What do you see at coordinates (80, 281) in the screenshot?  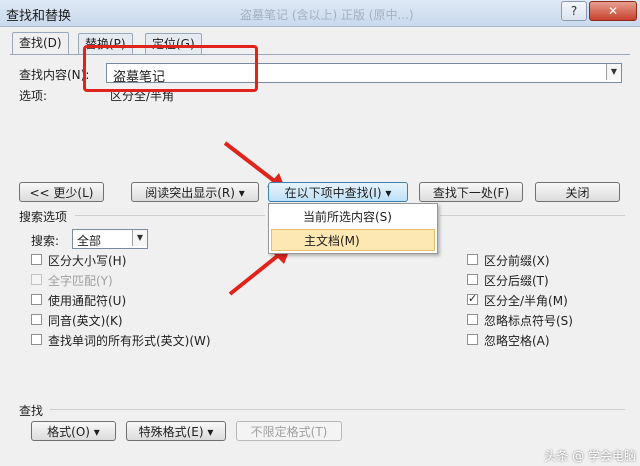 I see `whole-word-label: 全字匹配(Y)` at bounding box center [80, 281].